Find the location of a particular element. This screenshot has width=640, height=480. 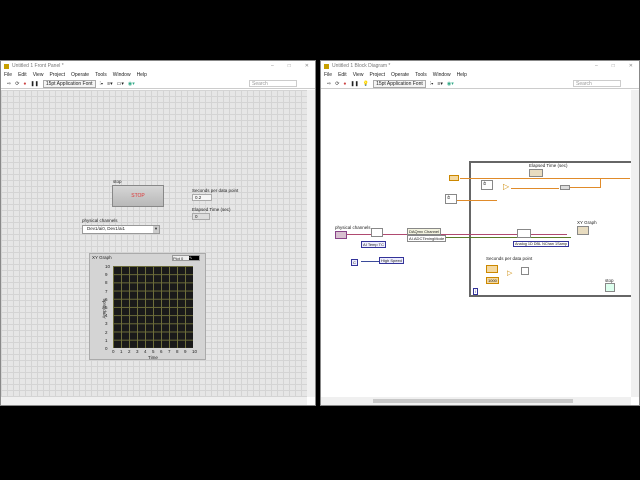

y-tick-label: 7 is located at coordinates (106, 291).